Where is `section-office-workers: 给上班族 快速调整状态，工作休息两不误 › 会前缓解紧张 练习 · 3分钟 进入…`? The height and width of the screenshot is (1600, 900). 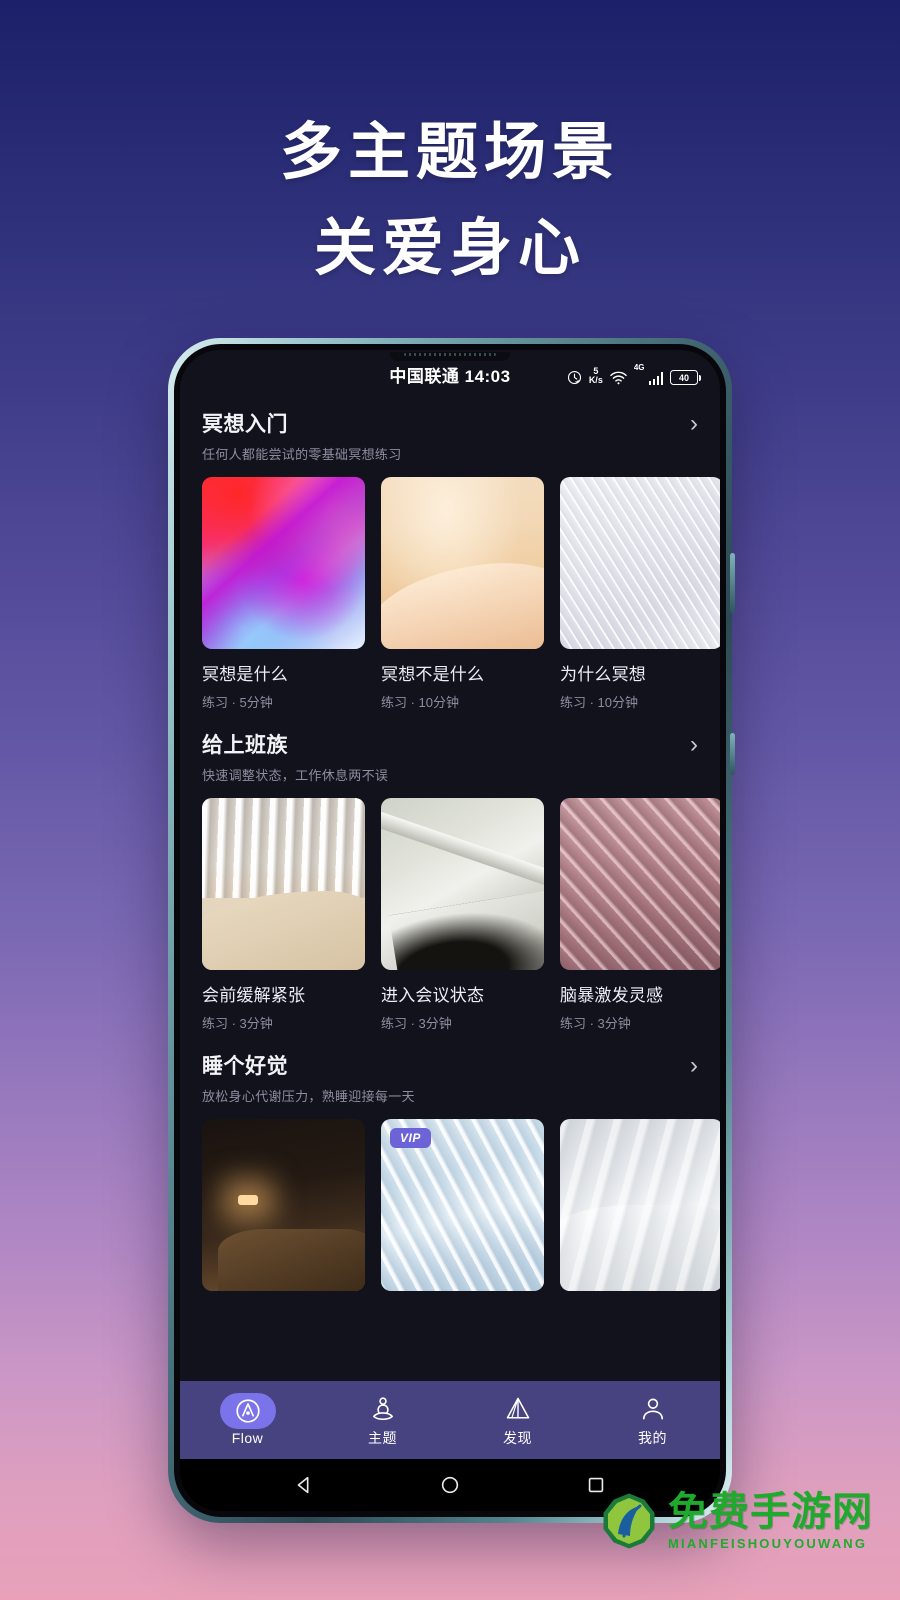 section-office-workers: 给上班族 快速调整状态，工作休息两不误 › 会前缓解紧张 练习 · 3分钟 进入… is located at coordinates (461, 880).